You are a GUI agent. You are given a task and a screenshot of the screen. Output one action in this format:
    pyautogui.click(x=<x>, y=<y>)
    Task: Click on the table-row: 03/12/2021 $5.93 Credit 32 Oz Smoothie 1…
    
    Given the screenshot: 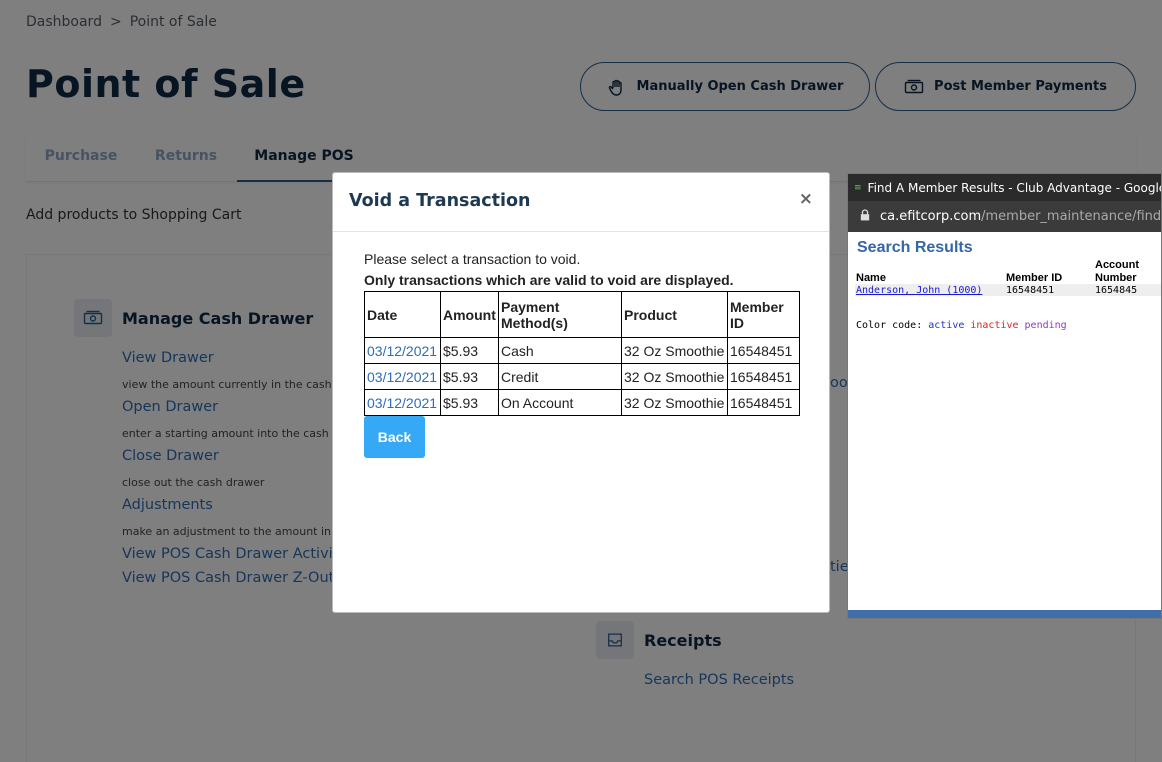 What is the action you would take?
    pyautogui.click(x=582, y=376)
    